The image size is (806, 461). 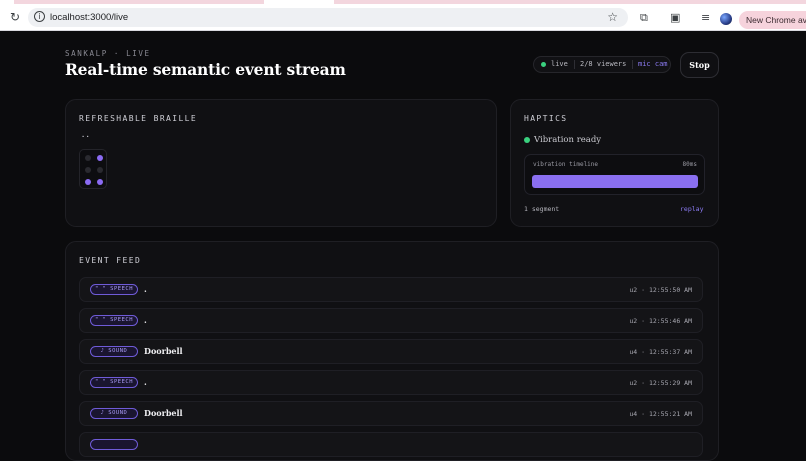 I want to click on event-row: " " SPEECH . u2 · 12:55:50 AM, so click(x=391, y=289).